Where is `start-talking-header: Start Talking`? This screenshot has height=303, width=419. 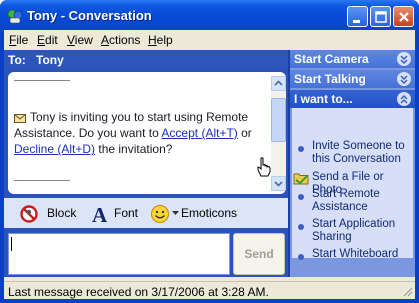
start-talking-header: Start Talking is located at coordinates (352, 79).